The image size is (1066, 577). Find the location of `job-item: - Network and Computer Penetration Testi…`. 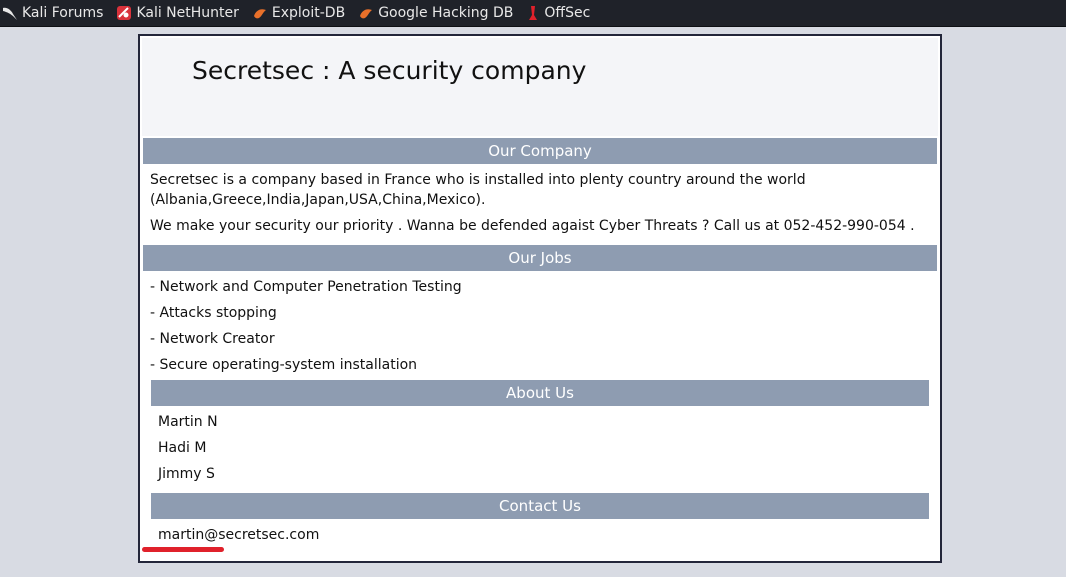

job-item: - Network and Computer Penetration Testi… is located at coordinates (306, 287).